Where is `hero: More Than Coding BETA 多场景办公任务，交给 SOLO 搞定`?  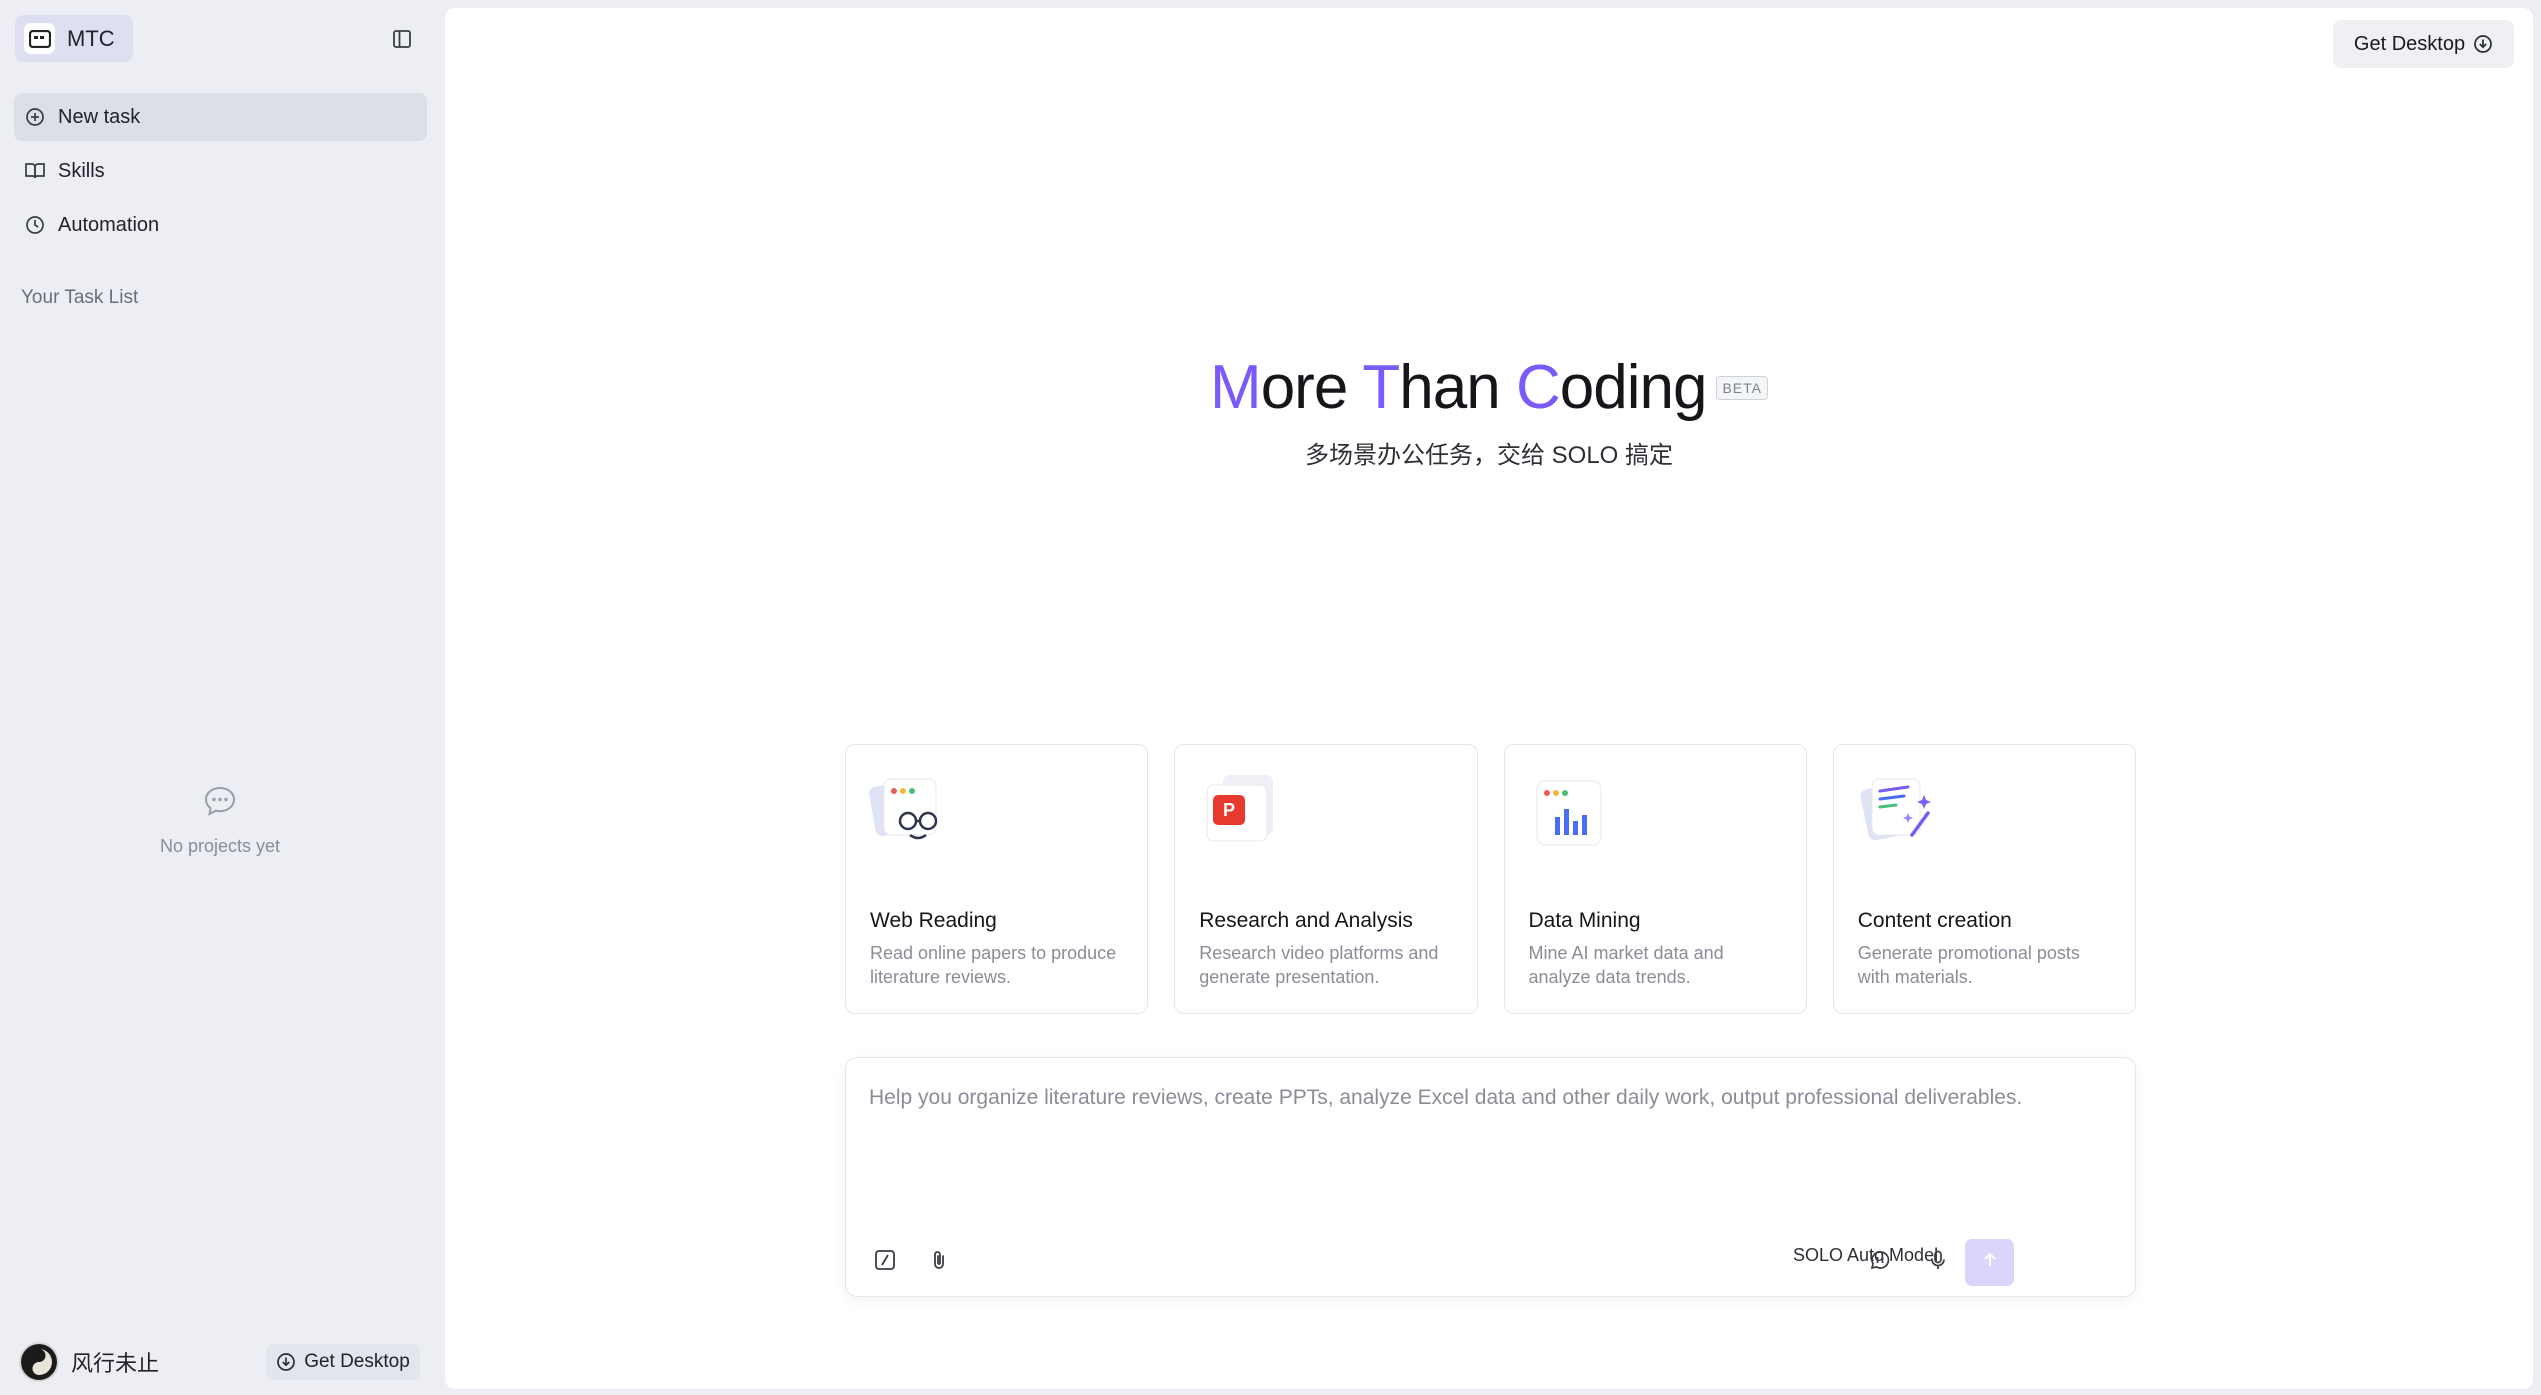
hero: More Than Coding BETA 多场景办公任务，交给 SOLO 搞定 is located at coordinates (1489, 410).